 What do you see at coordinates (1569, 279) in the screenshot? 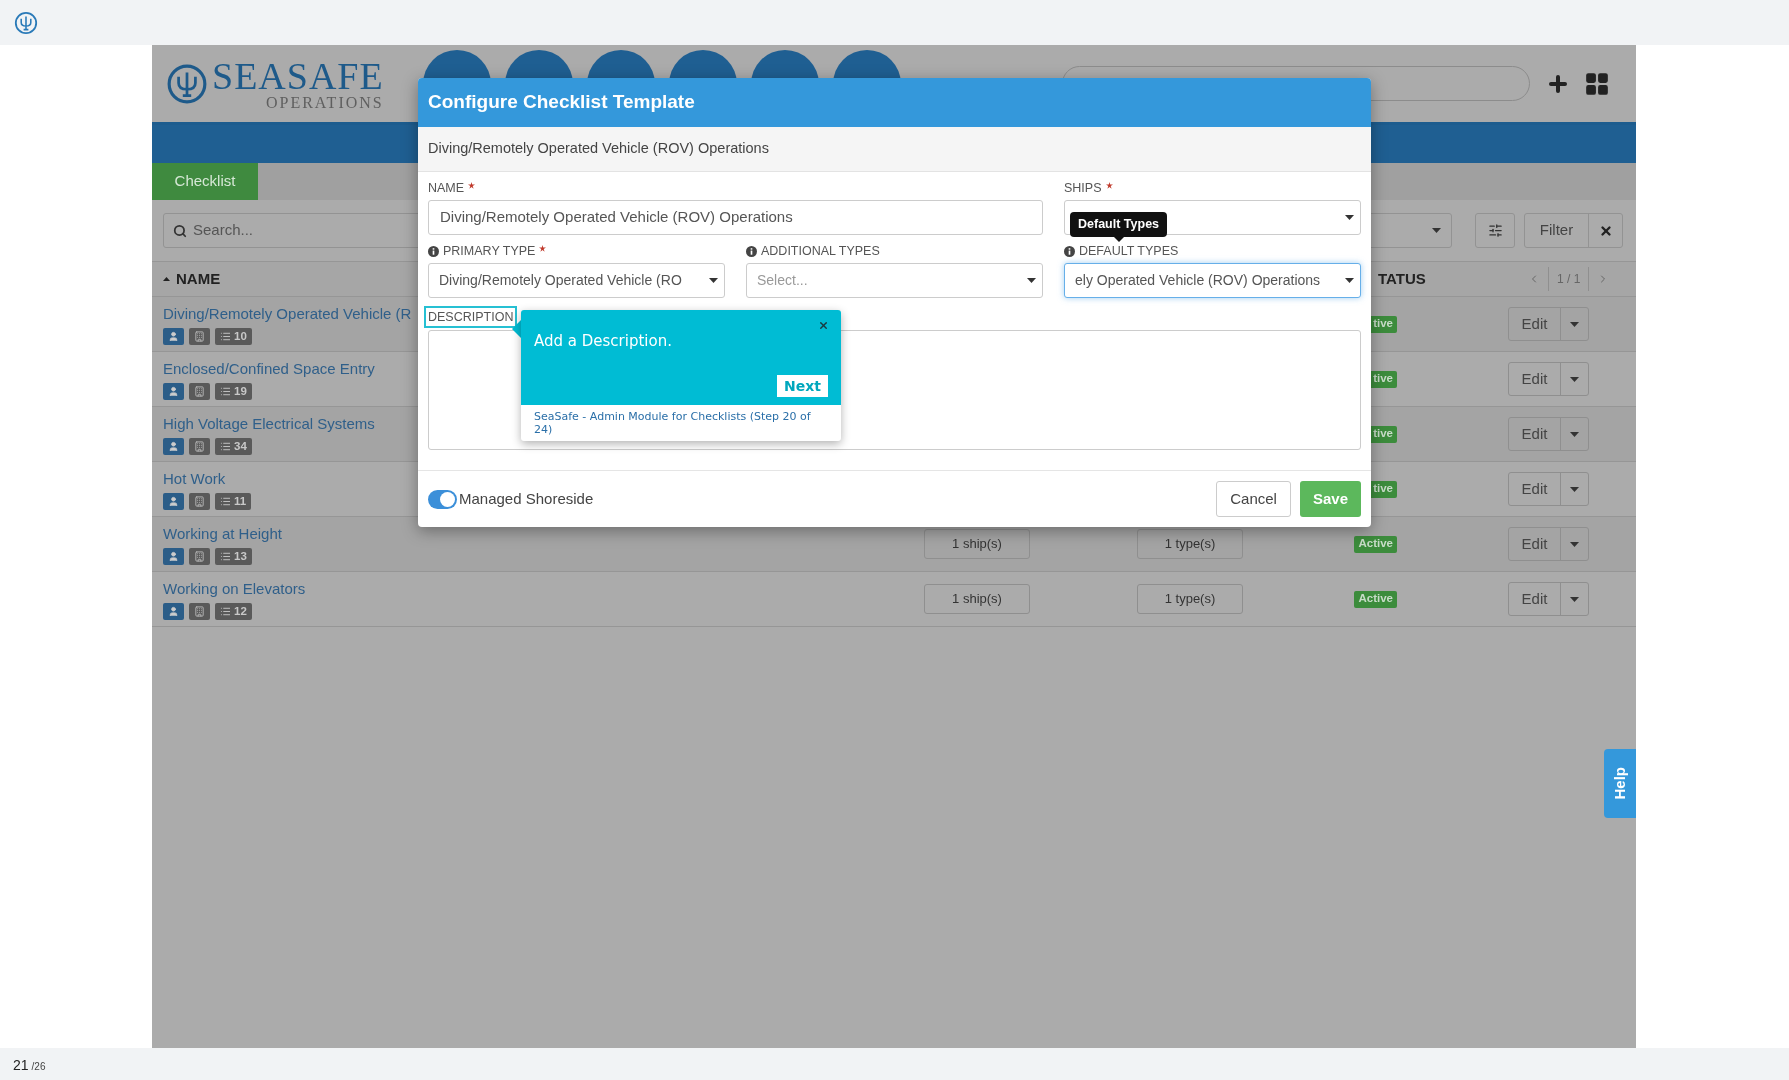
I see `page-indicator: 1 / 1` at bounding box center [1569, 279].